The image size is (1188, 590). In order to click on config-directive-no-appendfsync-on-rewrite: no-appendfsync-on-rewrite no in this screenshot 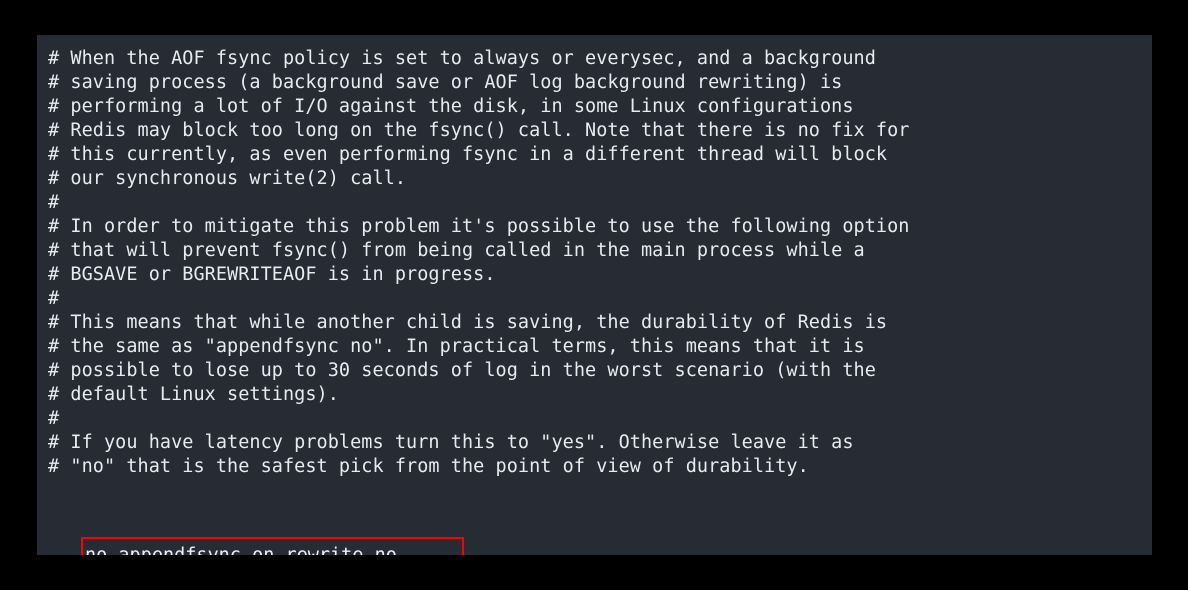, I will do `click(241, 548)`.